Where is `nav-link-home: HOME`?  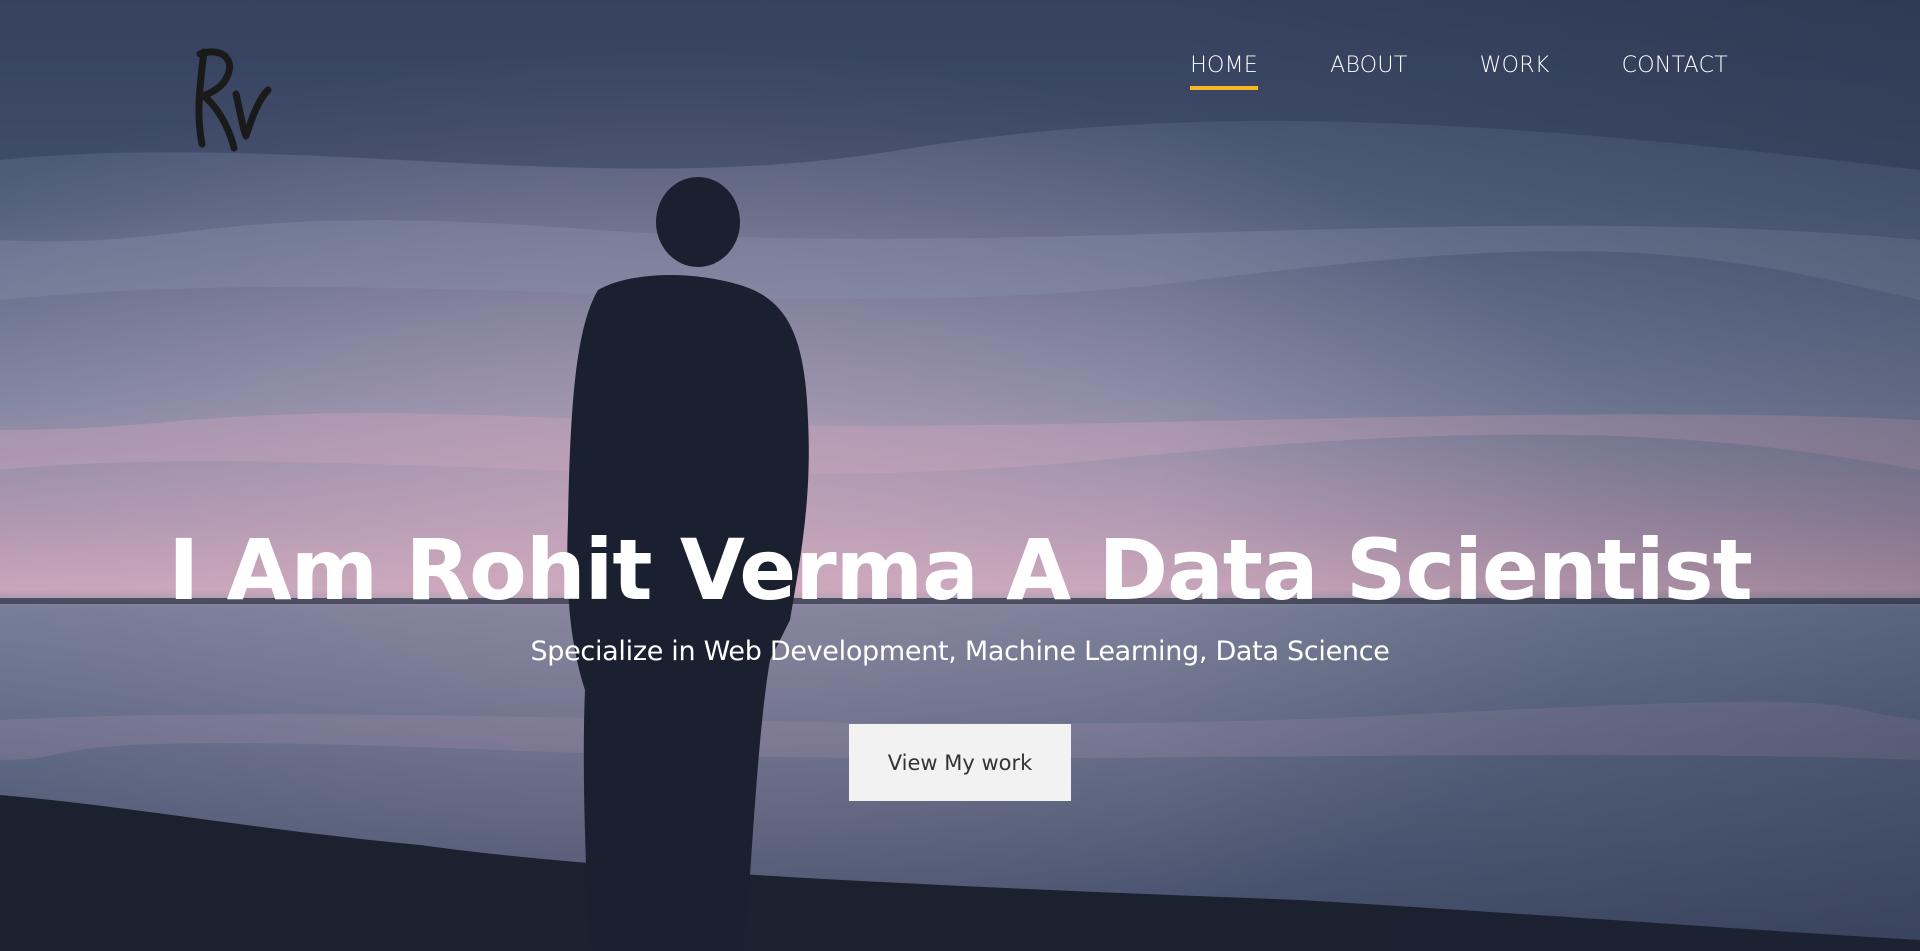 nav-link-home: HOME is located at coordinates (1224, 71).